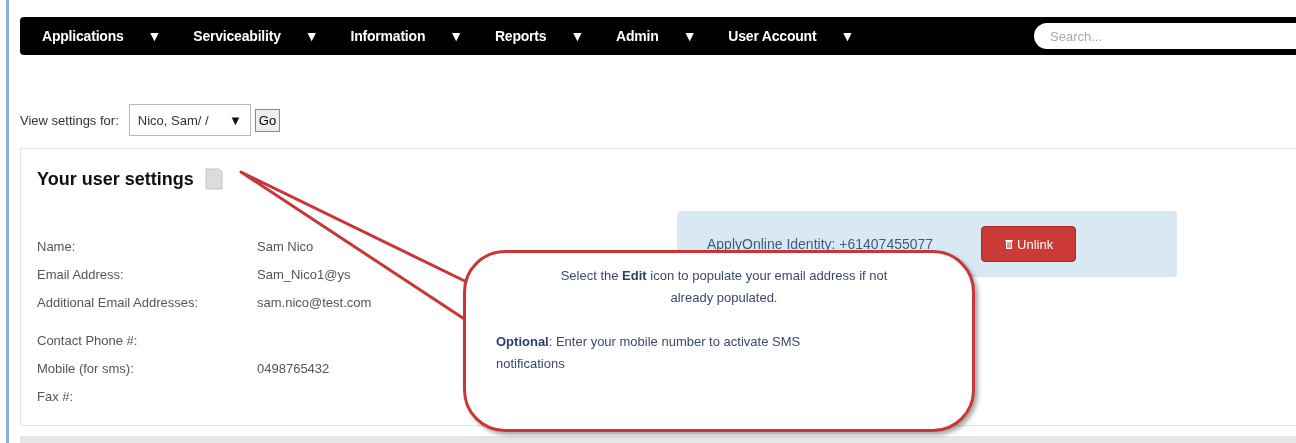 Image resolution: width=1296 pixels, height=443 pixels. I want to click on callout-text: Optional: Enter your mobile number to activate SMS notifications, so click(649, 353).